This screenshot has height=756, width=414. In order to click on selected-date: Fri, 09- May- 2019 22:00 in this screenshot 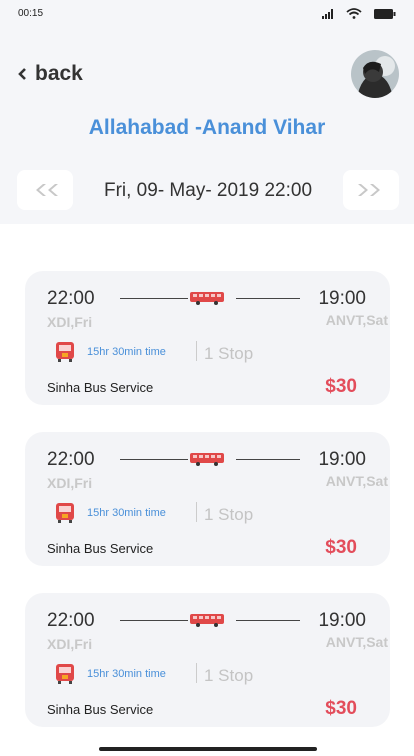, I will do `click(208, 190)`.